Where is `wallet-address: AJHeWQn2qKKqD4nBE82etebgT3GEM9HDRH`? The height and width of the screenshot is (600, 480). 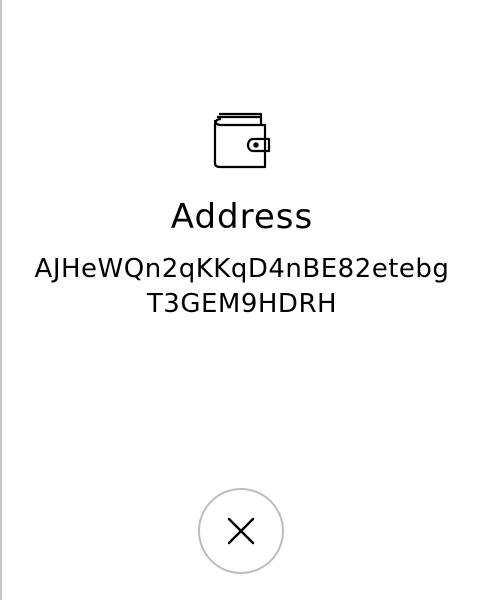
wallet-address: AJHeWQn2qKKqD4nBE82etebgT3GEM9HDRH is located at coordinates (242, 286).